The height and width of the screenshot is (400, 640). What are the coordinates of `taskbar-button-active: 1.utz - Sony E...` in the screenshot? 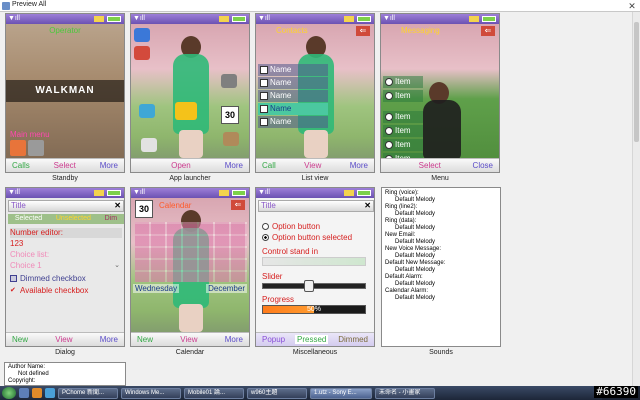 It's located at (341, 393).